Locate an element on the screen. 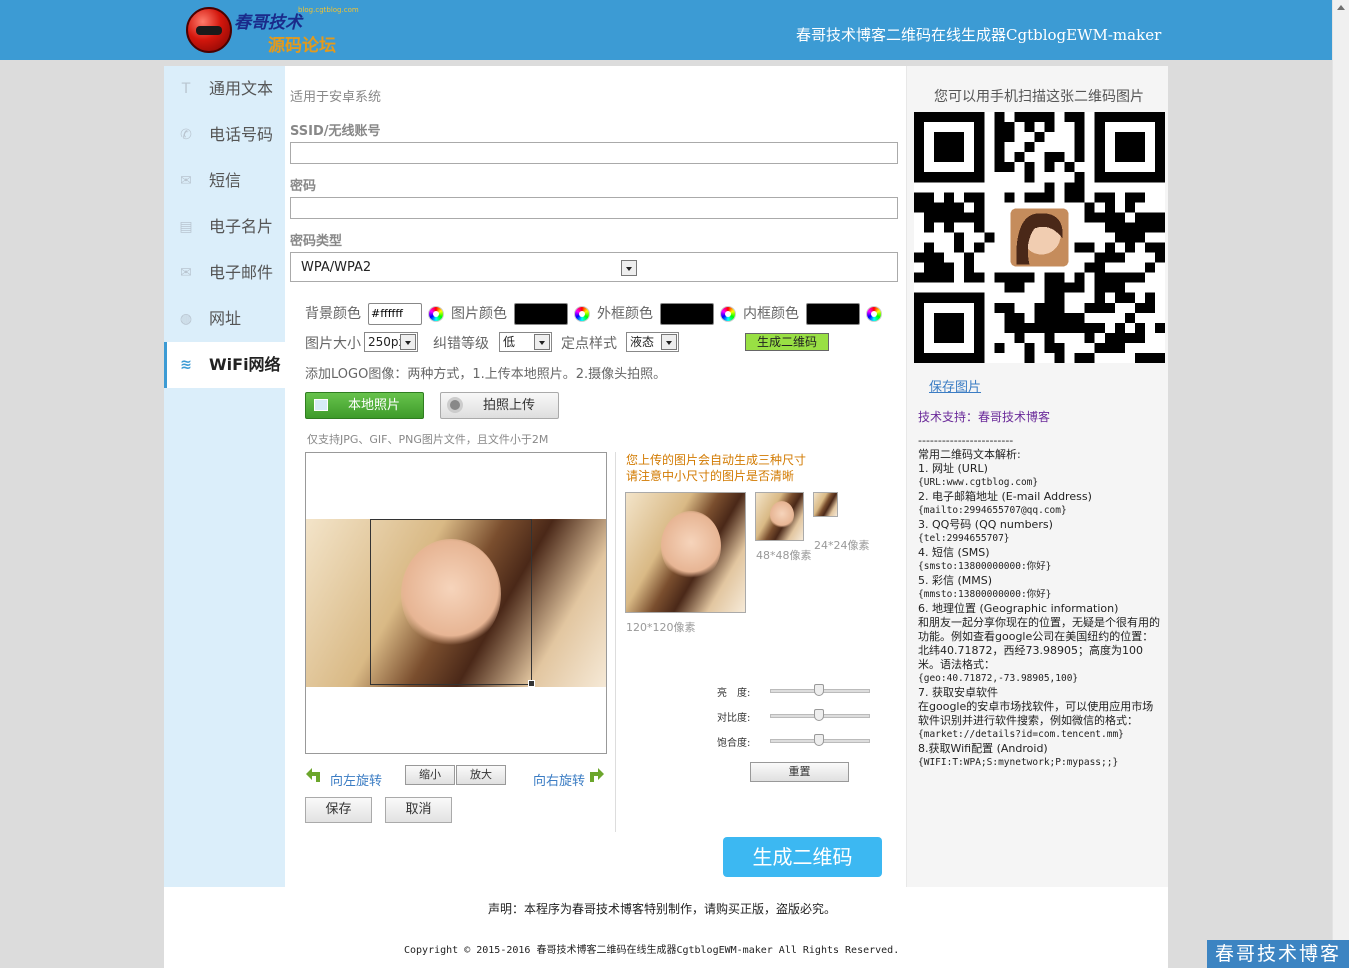 Image resolution: width=1349 pixels, height=968 pixels. generate-small-button: 生成二维码 is located at coordinates (787, 342).